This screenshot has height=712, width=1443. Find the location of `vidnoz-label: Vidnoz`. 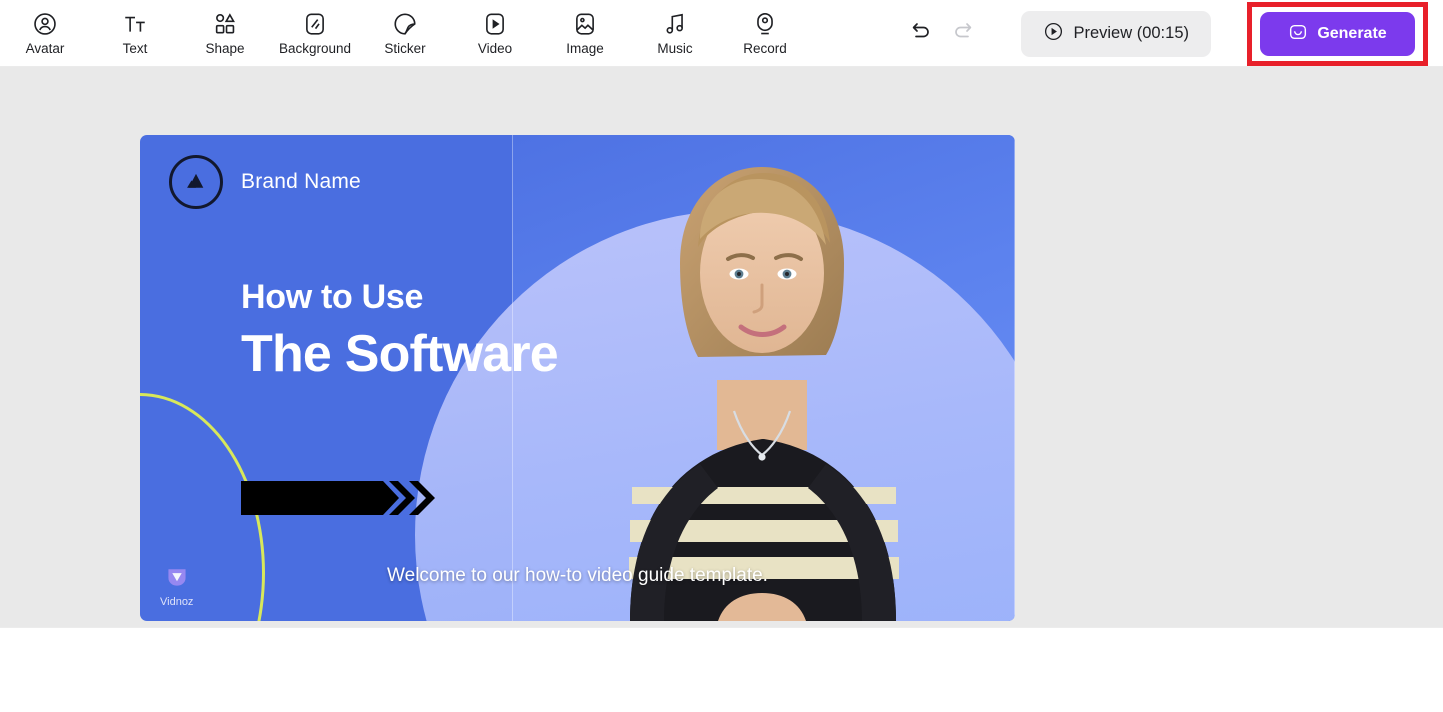

vidnoz-label: Vidnoz is located at coordinates (177, 602).